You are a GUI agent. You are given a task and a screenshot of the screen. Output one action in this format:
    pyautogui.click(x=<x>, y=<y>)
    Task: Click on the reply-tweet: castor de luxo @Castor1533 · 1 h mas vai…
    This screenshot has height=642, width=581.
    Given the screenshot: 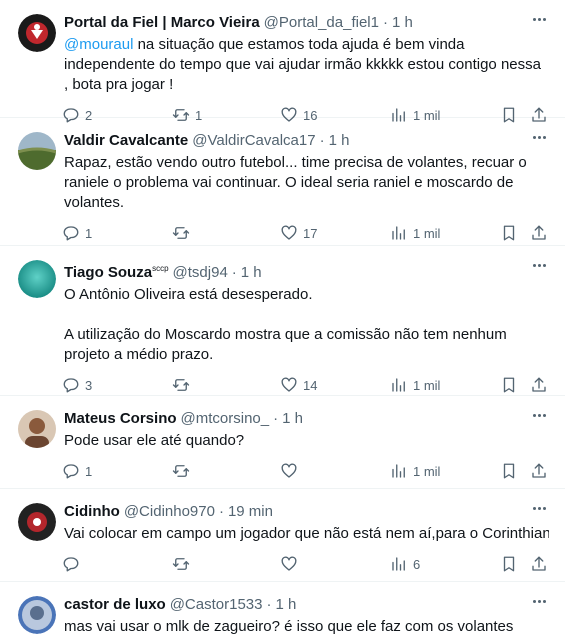 What is the action you would take?
    pyautogui.click(x=282, y=612)
    